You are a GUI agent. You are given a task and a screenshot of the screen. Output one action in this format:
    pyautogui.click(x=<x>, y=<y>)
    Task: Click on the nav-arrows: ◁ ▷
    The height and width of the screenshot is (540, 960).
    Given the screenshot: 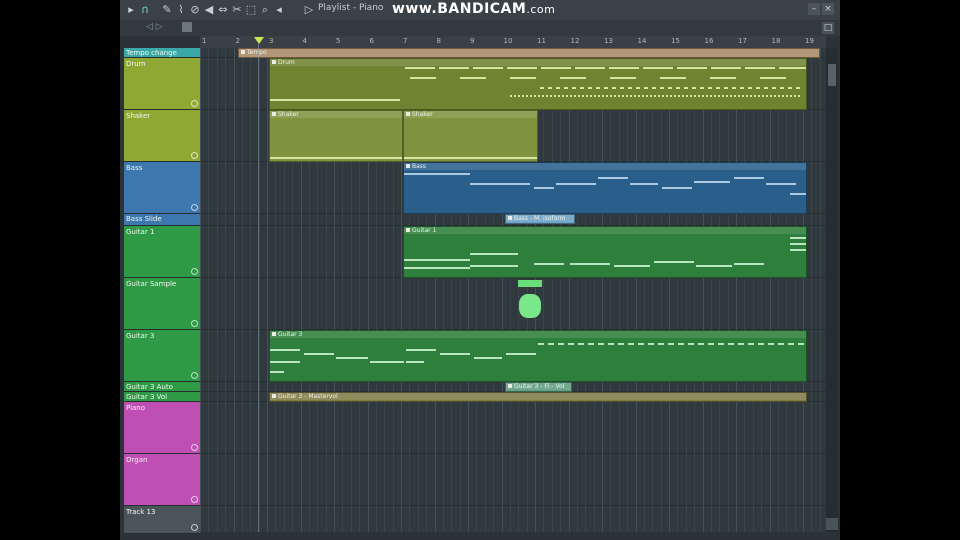 What is the action you would take?
    pyautogui.click(x=154, y=27)
    